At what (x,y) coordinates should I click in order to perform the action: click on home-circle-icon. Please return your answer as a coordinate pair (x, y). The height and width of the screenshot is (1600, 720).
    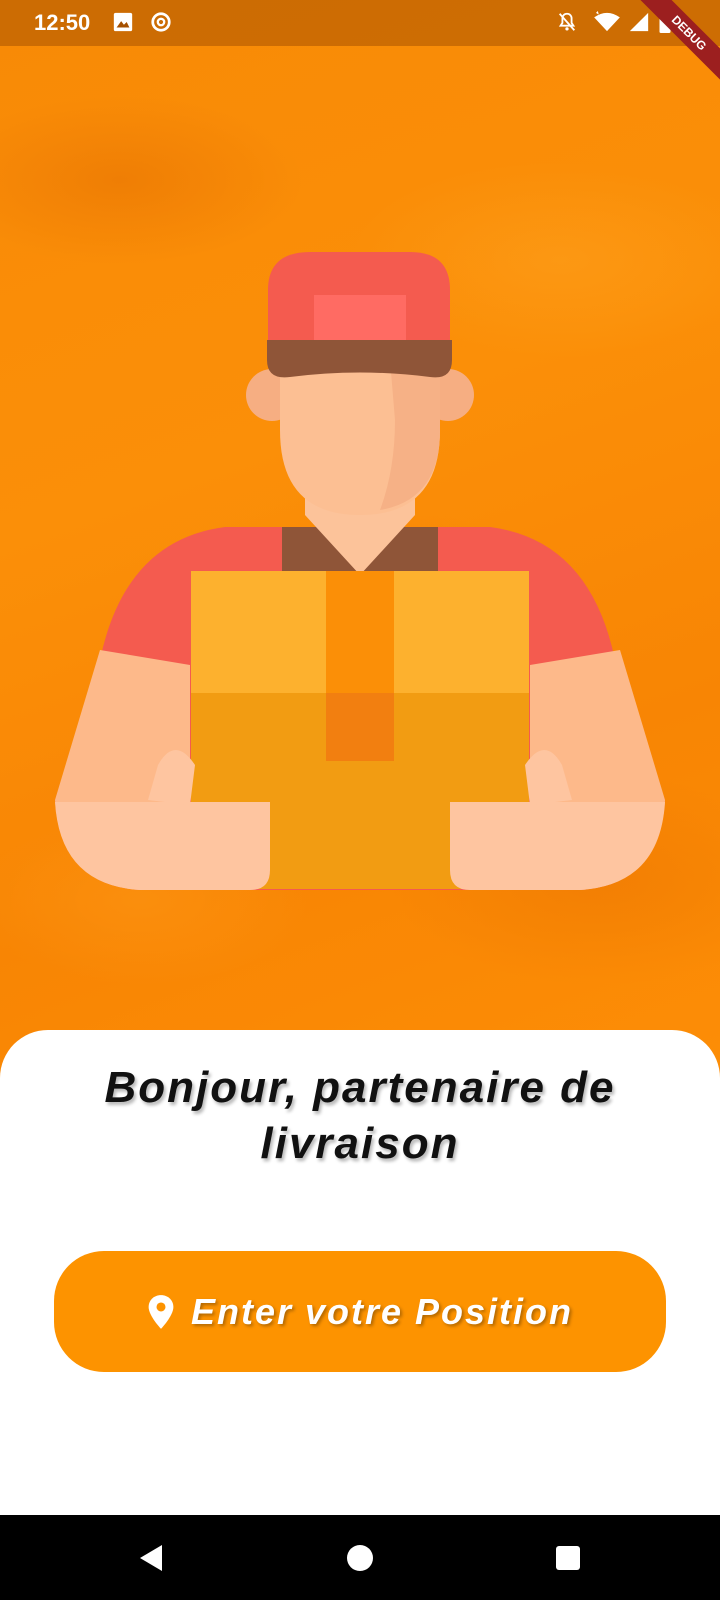
    Looking at the image, I should click on (360, 1558).